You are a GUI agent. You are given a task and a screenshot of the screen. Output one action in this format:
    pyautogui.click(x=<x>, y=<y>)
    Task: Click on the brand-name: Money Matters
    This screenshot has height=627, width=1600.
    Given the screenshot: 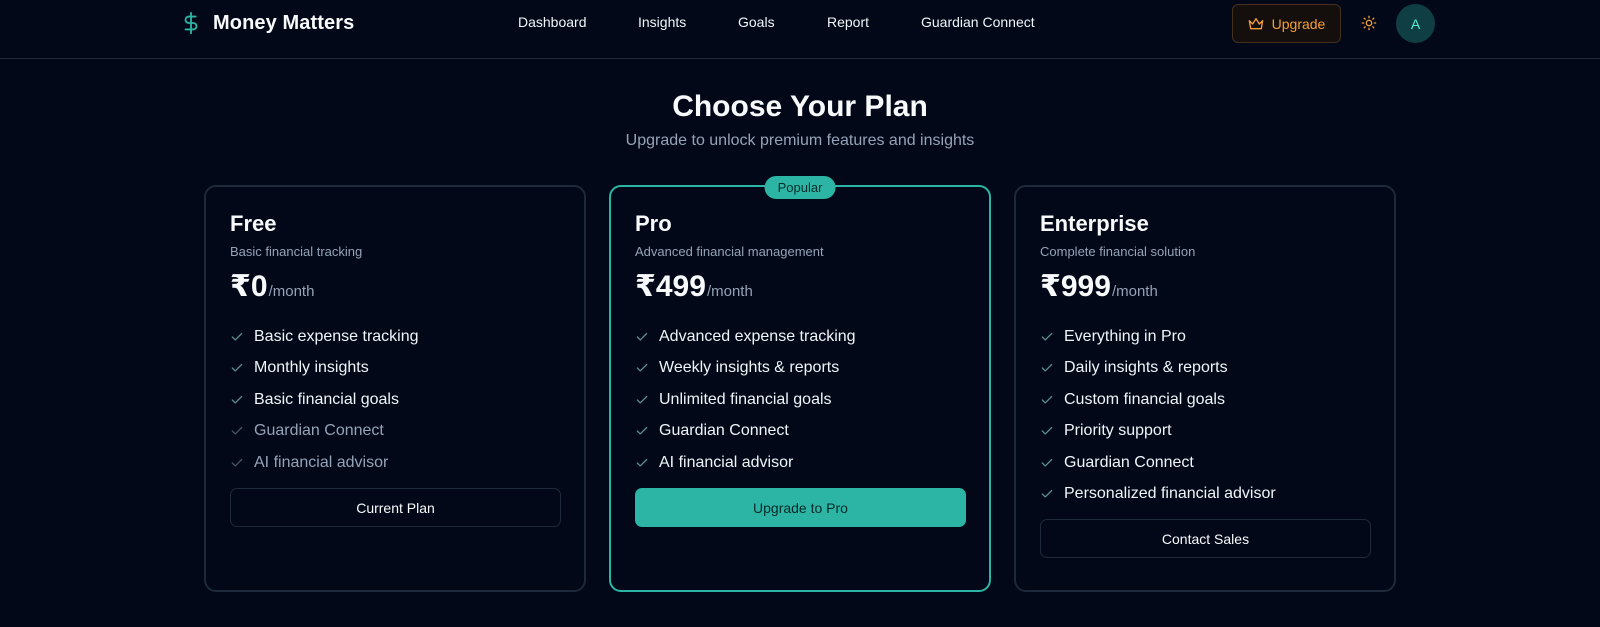 What is the action you would take?
    pyautogui.click(x=284, y=22)
    